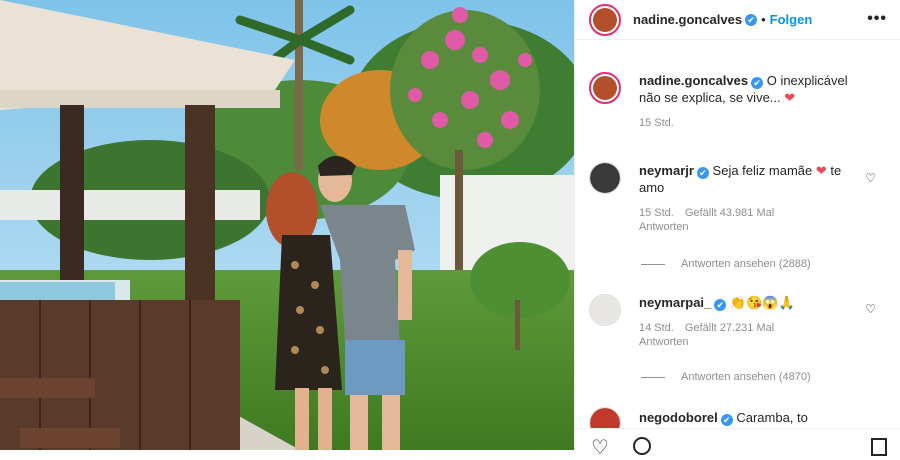 The width and height of the screenshot is (900, 460). What do you see at coordinates (656, 328) in the screenshot?
I see `comment-time: 14 Std.` at bounding box center [656, 328].